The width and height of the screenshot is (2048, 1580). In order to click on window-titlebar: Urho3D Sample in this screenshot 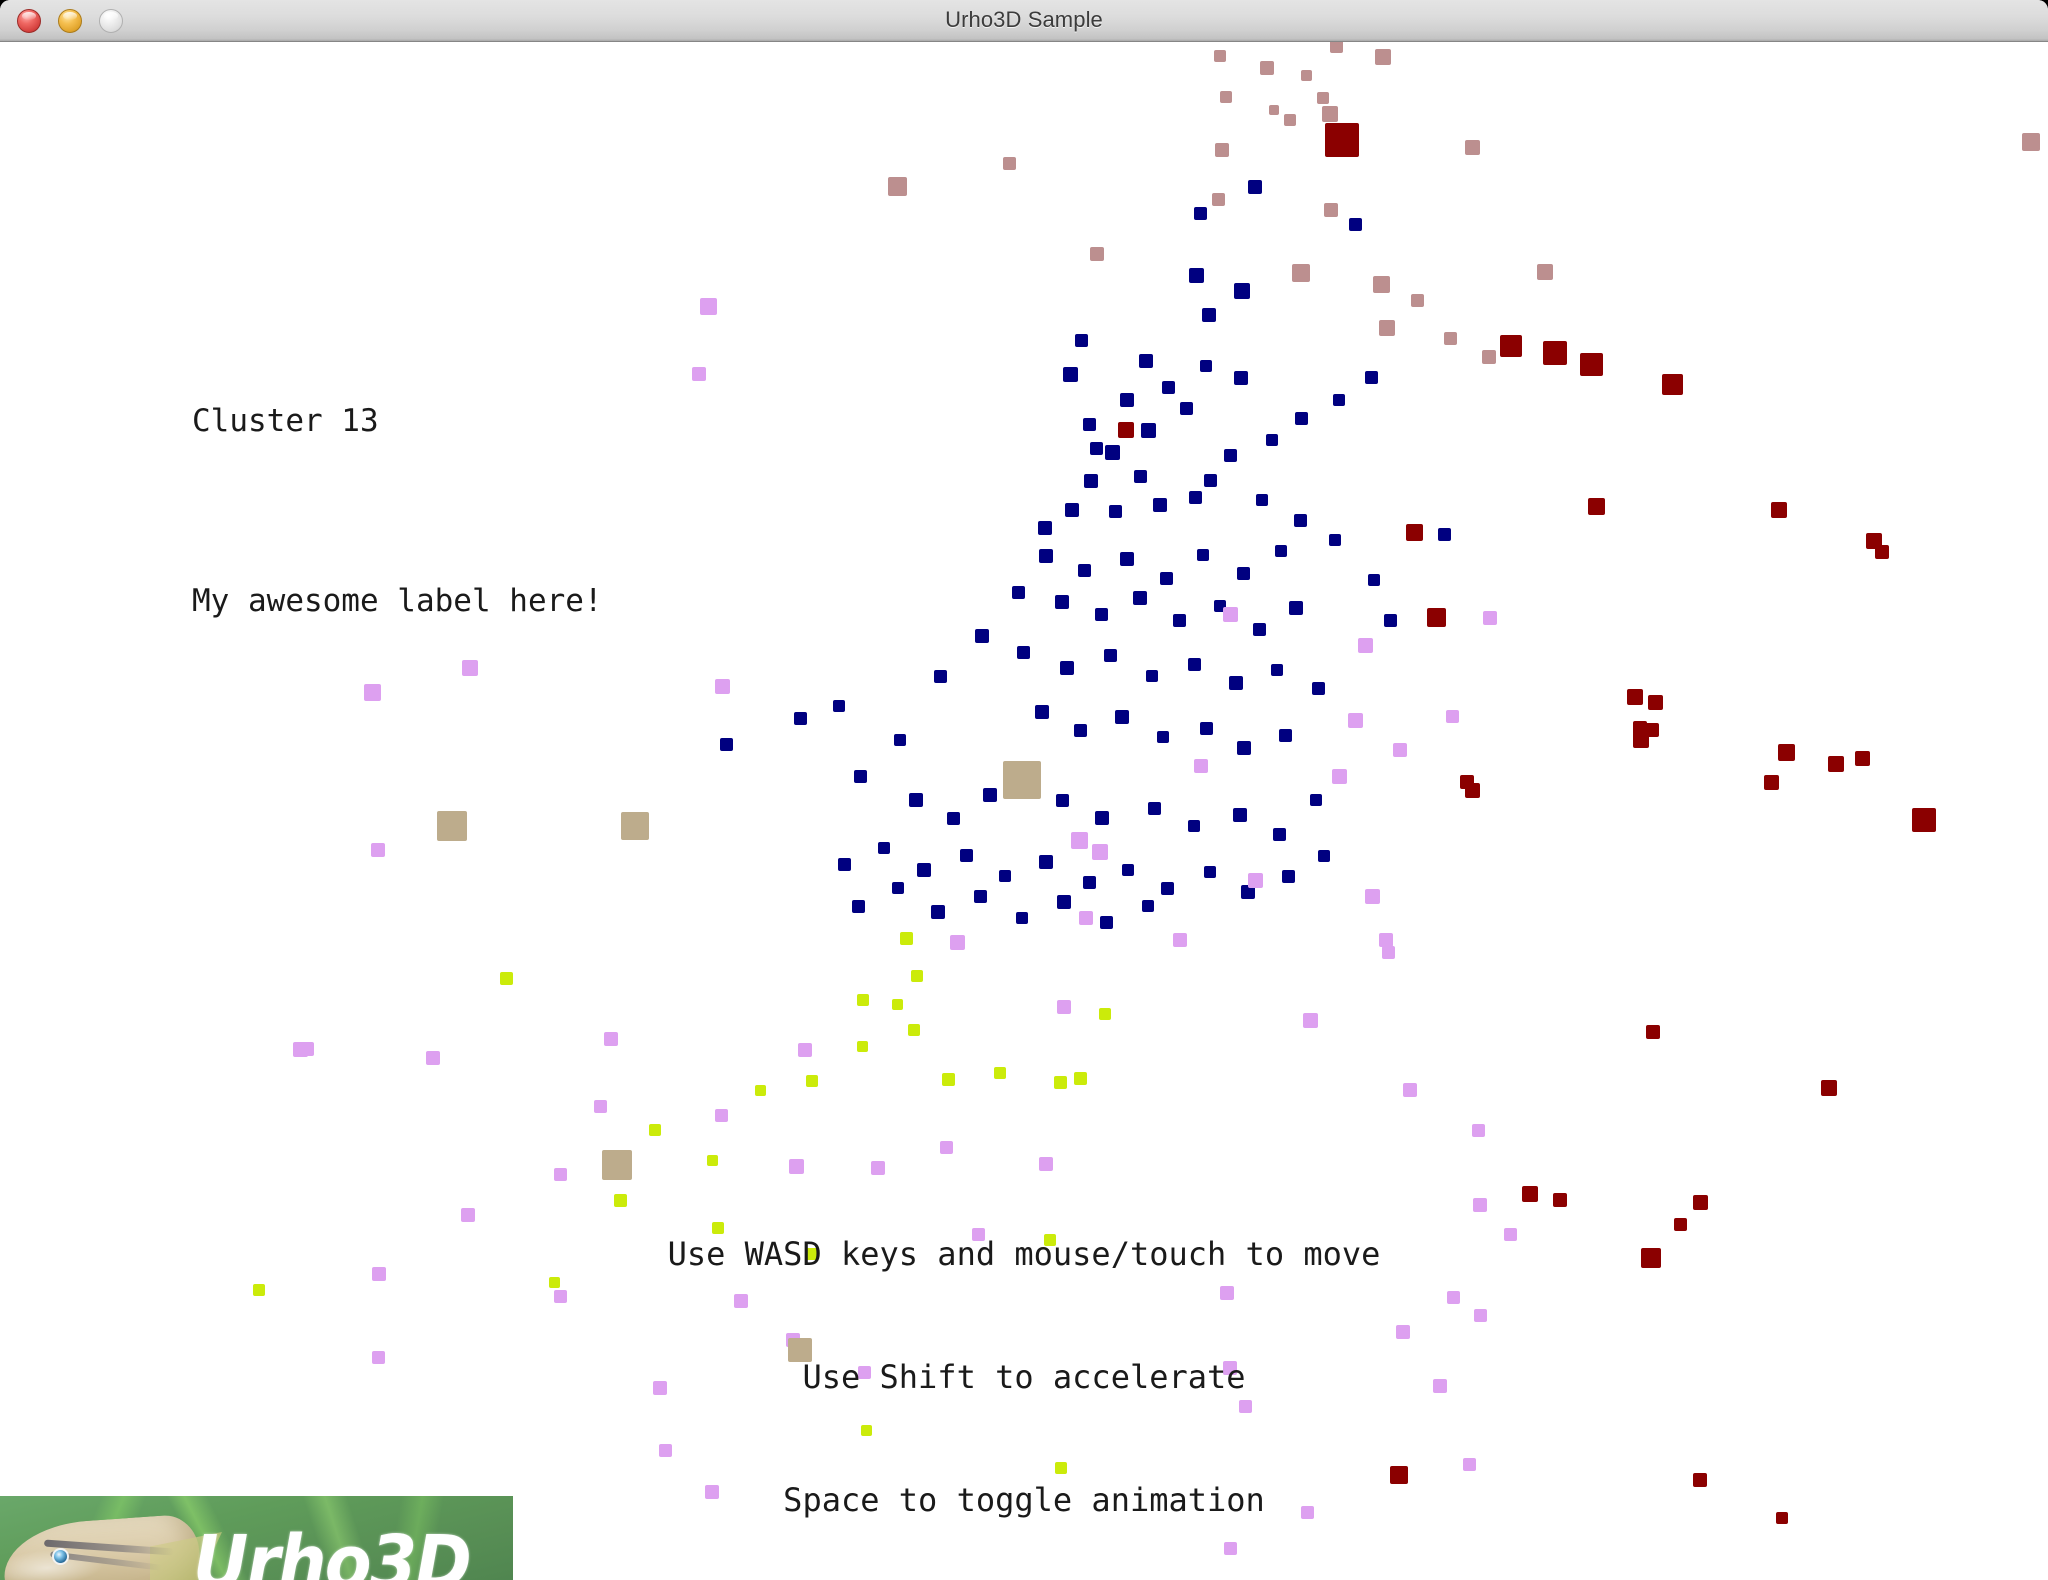, I will do `click(1024, 21)`.